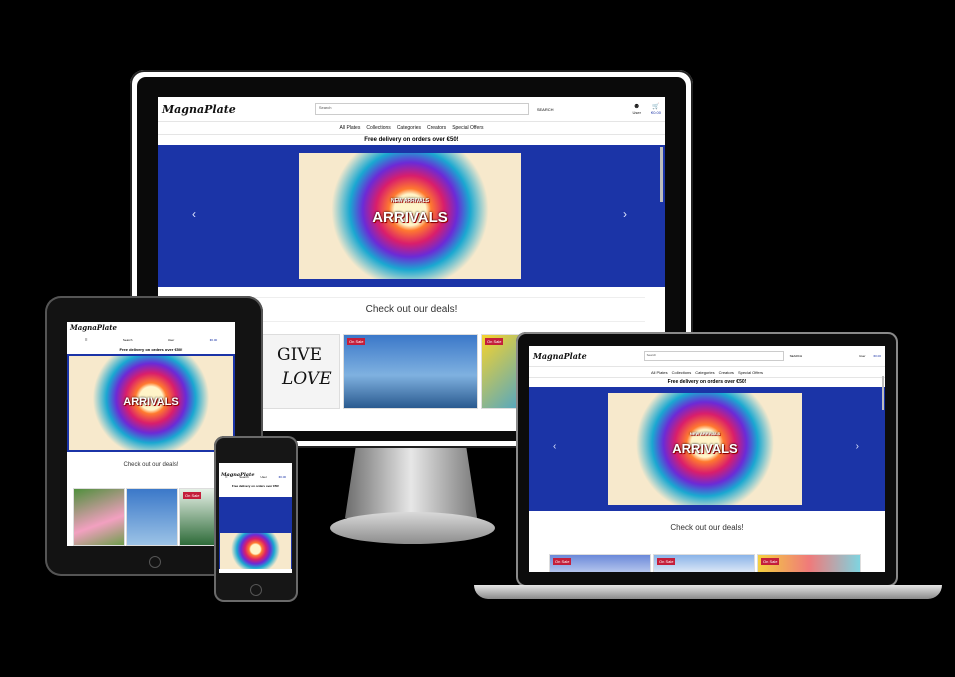  I want to click on phone-home-button, so click(256, 590).